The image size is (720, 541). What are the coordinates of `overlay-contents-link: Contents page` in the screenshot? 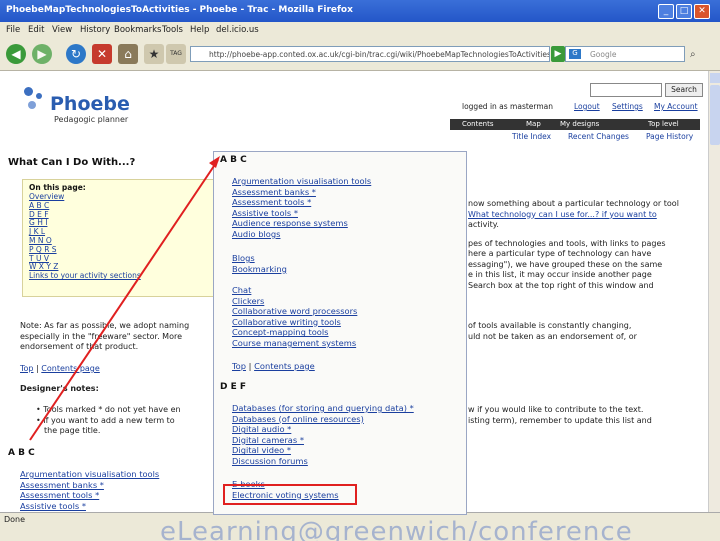 It's located at (284, 366).